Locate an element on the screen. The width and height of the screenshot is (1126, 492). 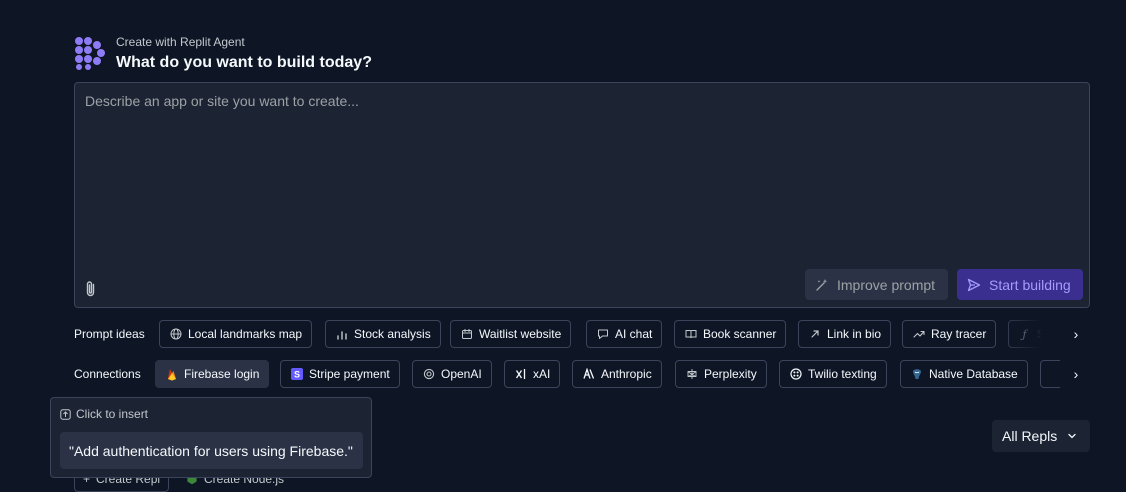
perplexity-icon is located at coordinates (691, 374).